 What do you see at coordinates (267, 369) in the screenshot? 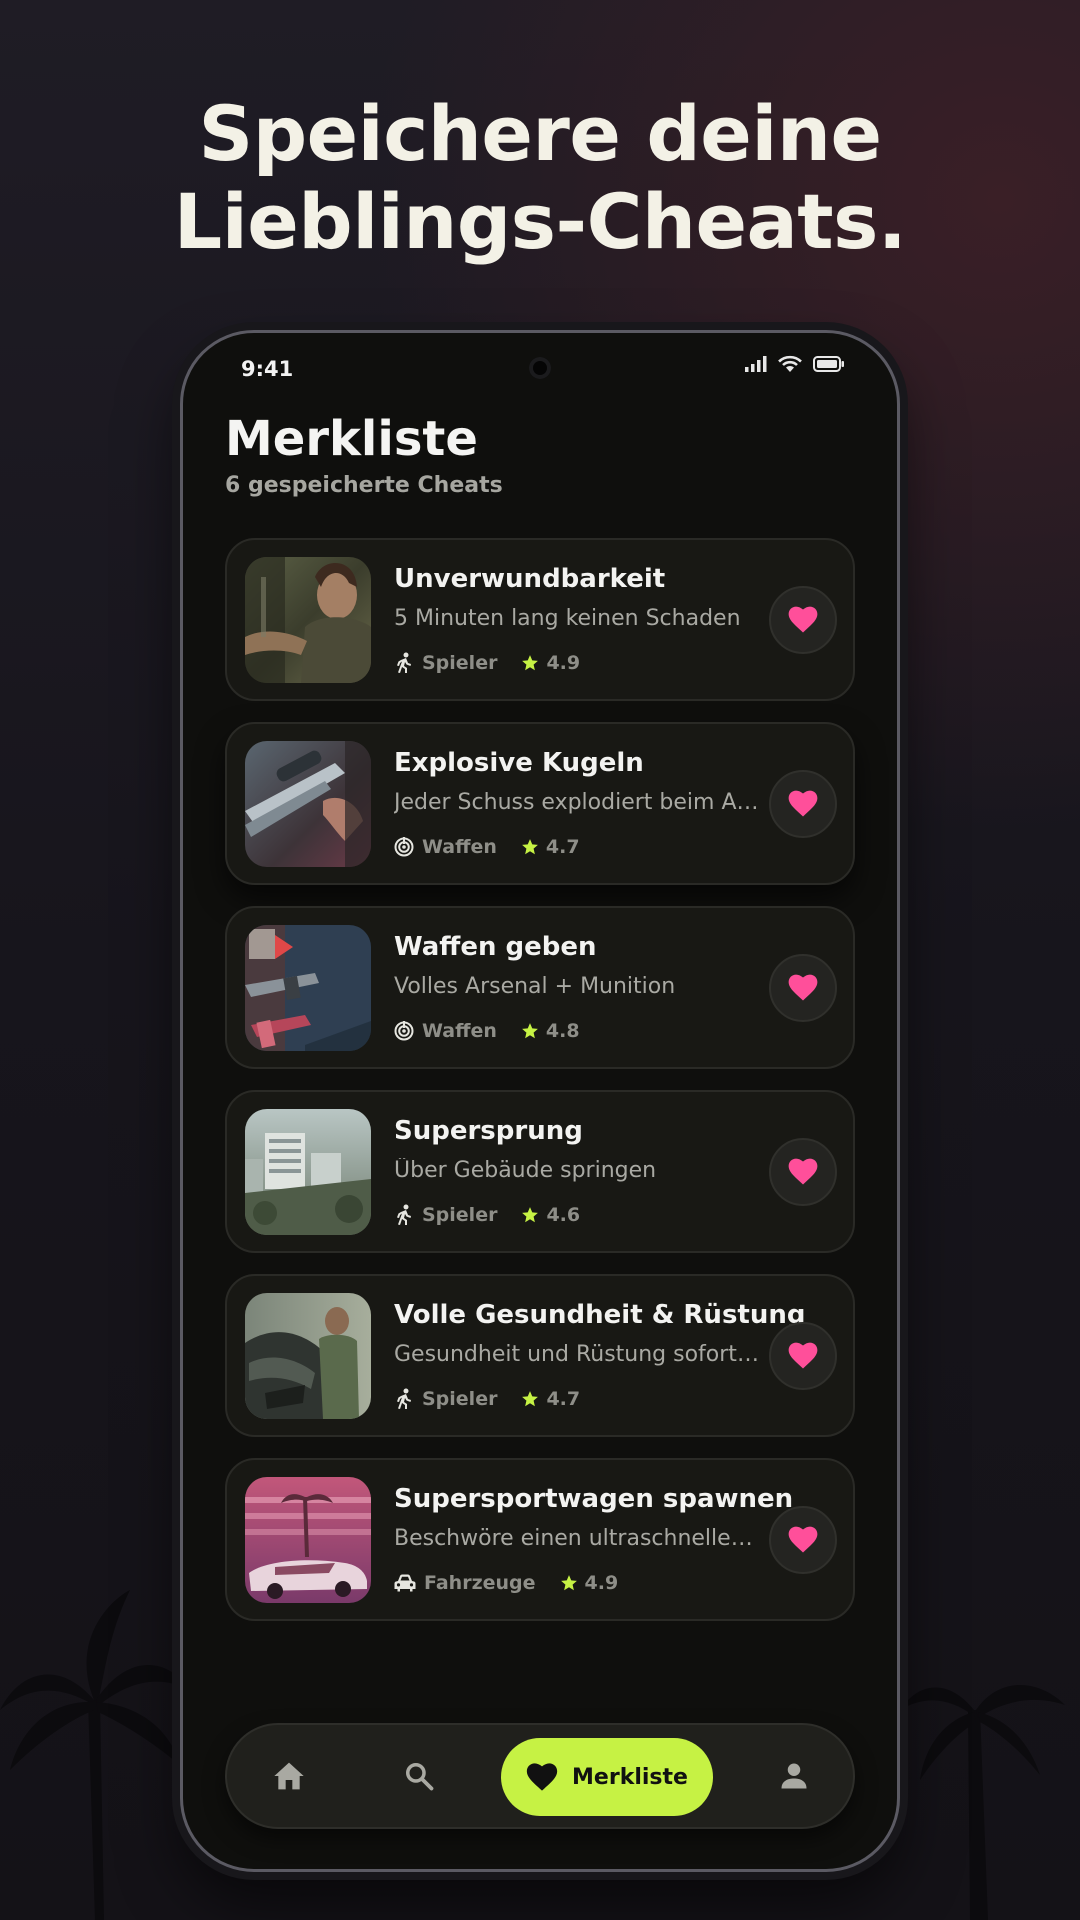
I see `status-time: 9:41` at bounding box center [267, 369].